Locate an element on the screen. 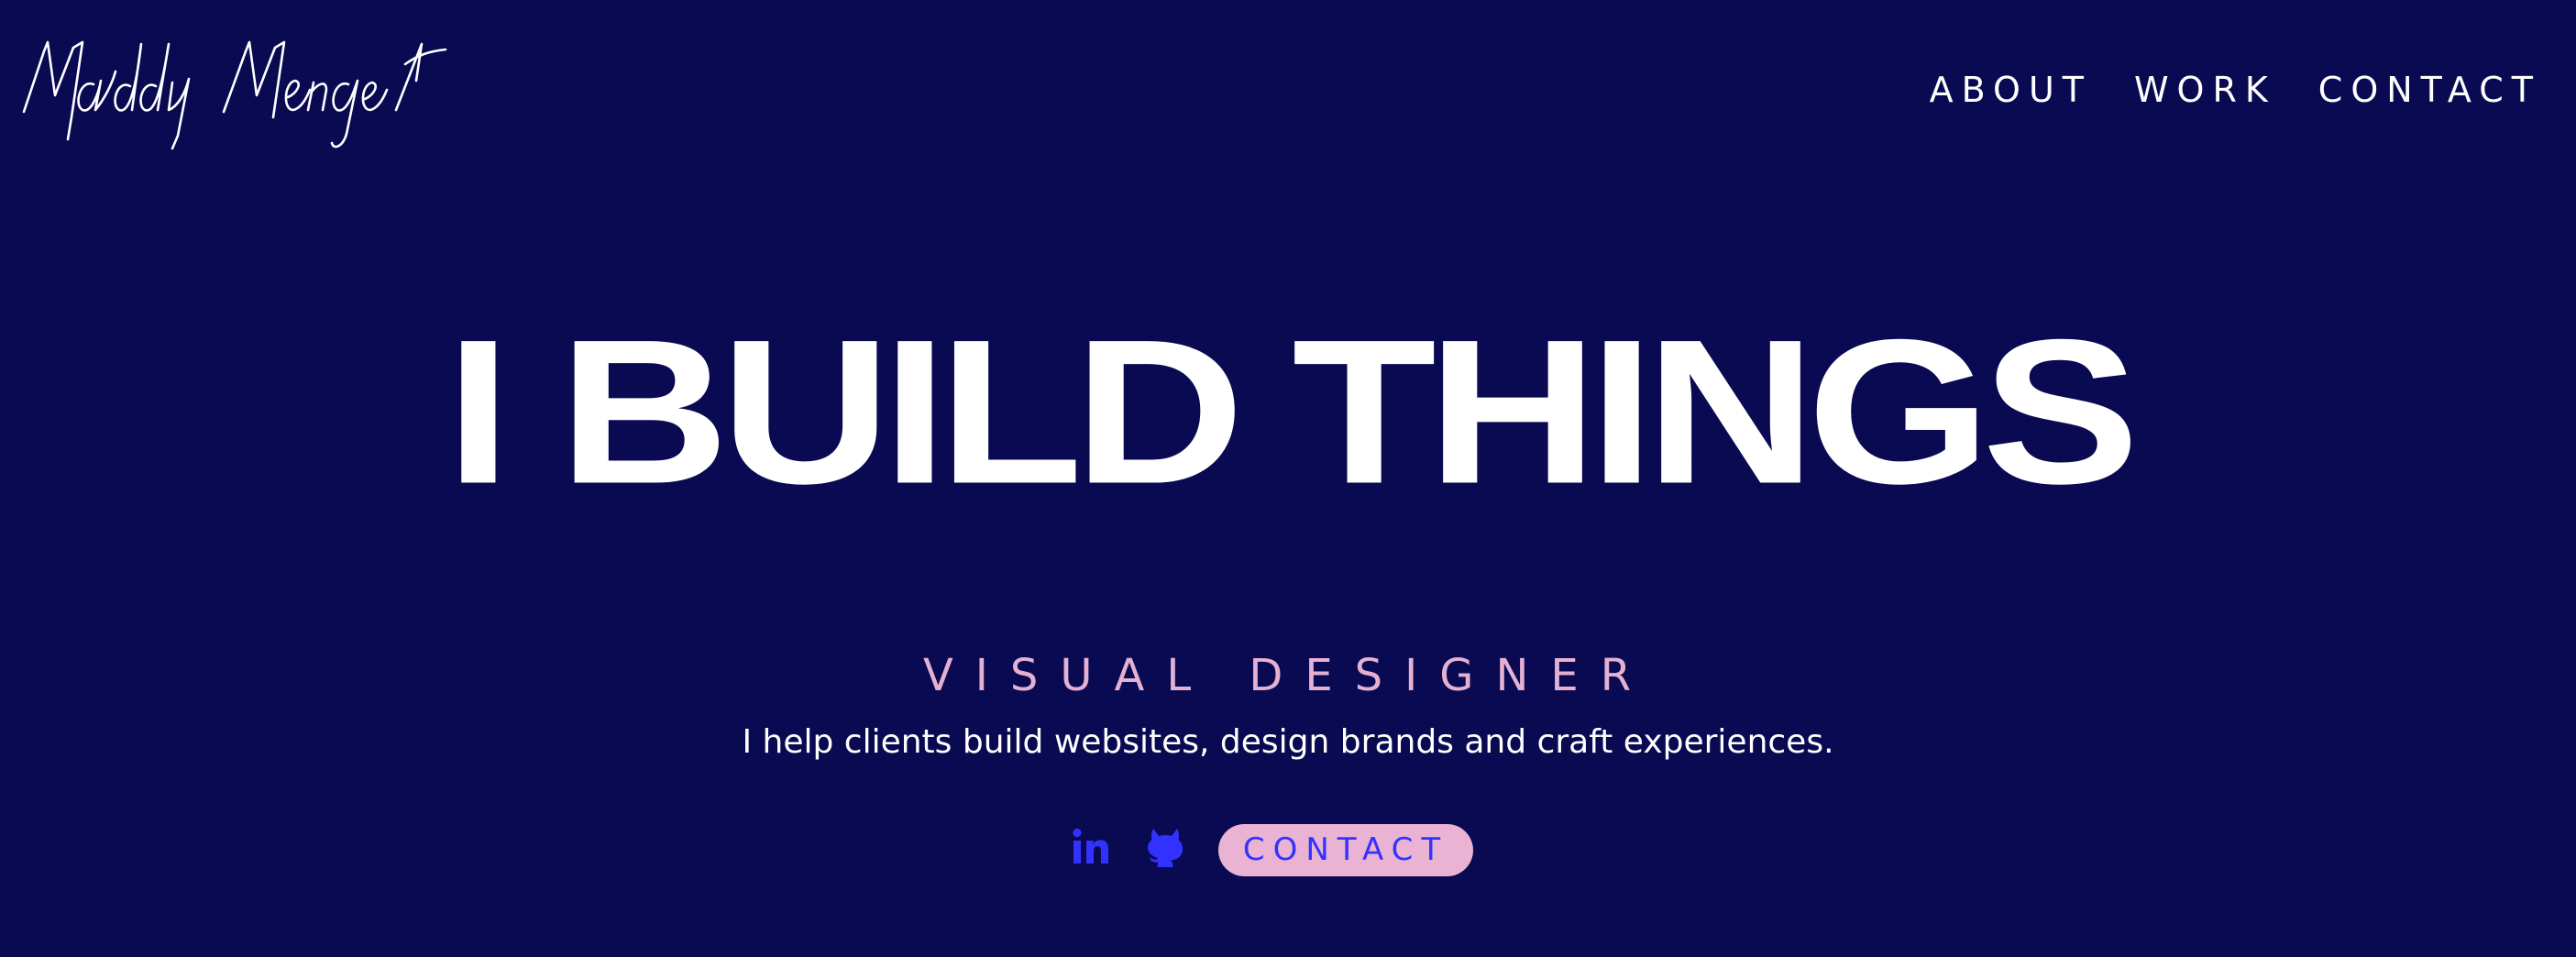  main-nav: ABOUT WORK CONTACT is located at coordinates (2235, 90).